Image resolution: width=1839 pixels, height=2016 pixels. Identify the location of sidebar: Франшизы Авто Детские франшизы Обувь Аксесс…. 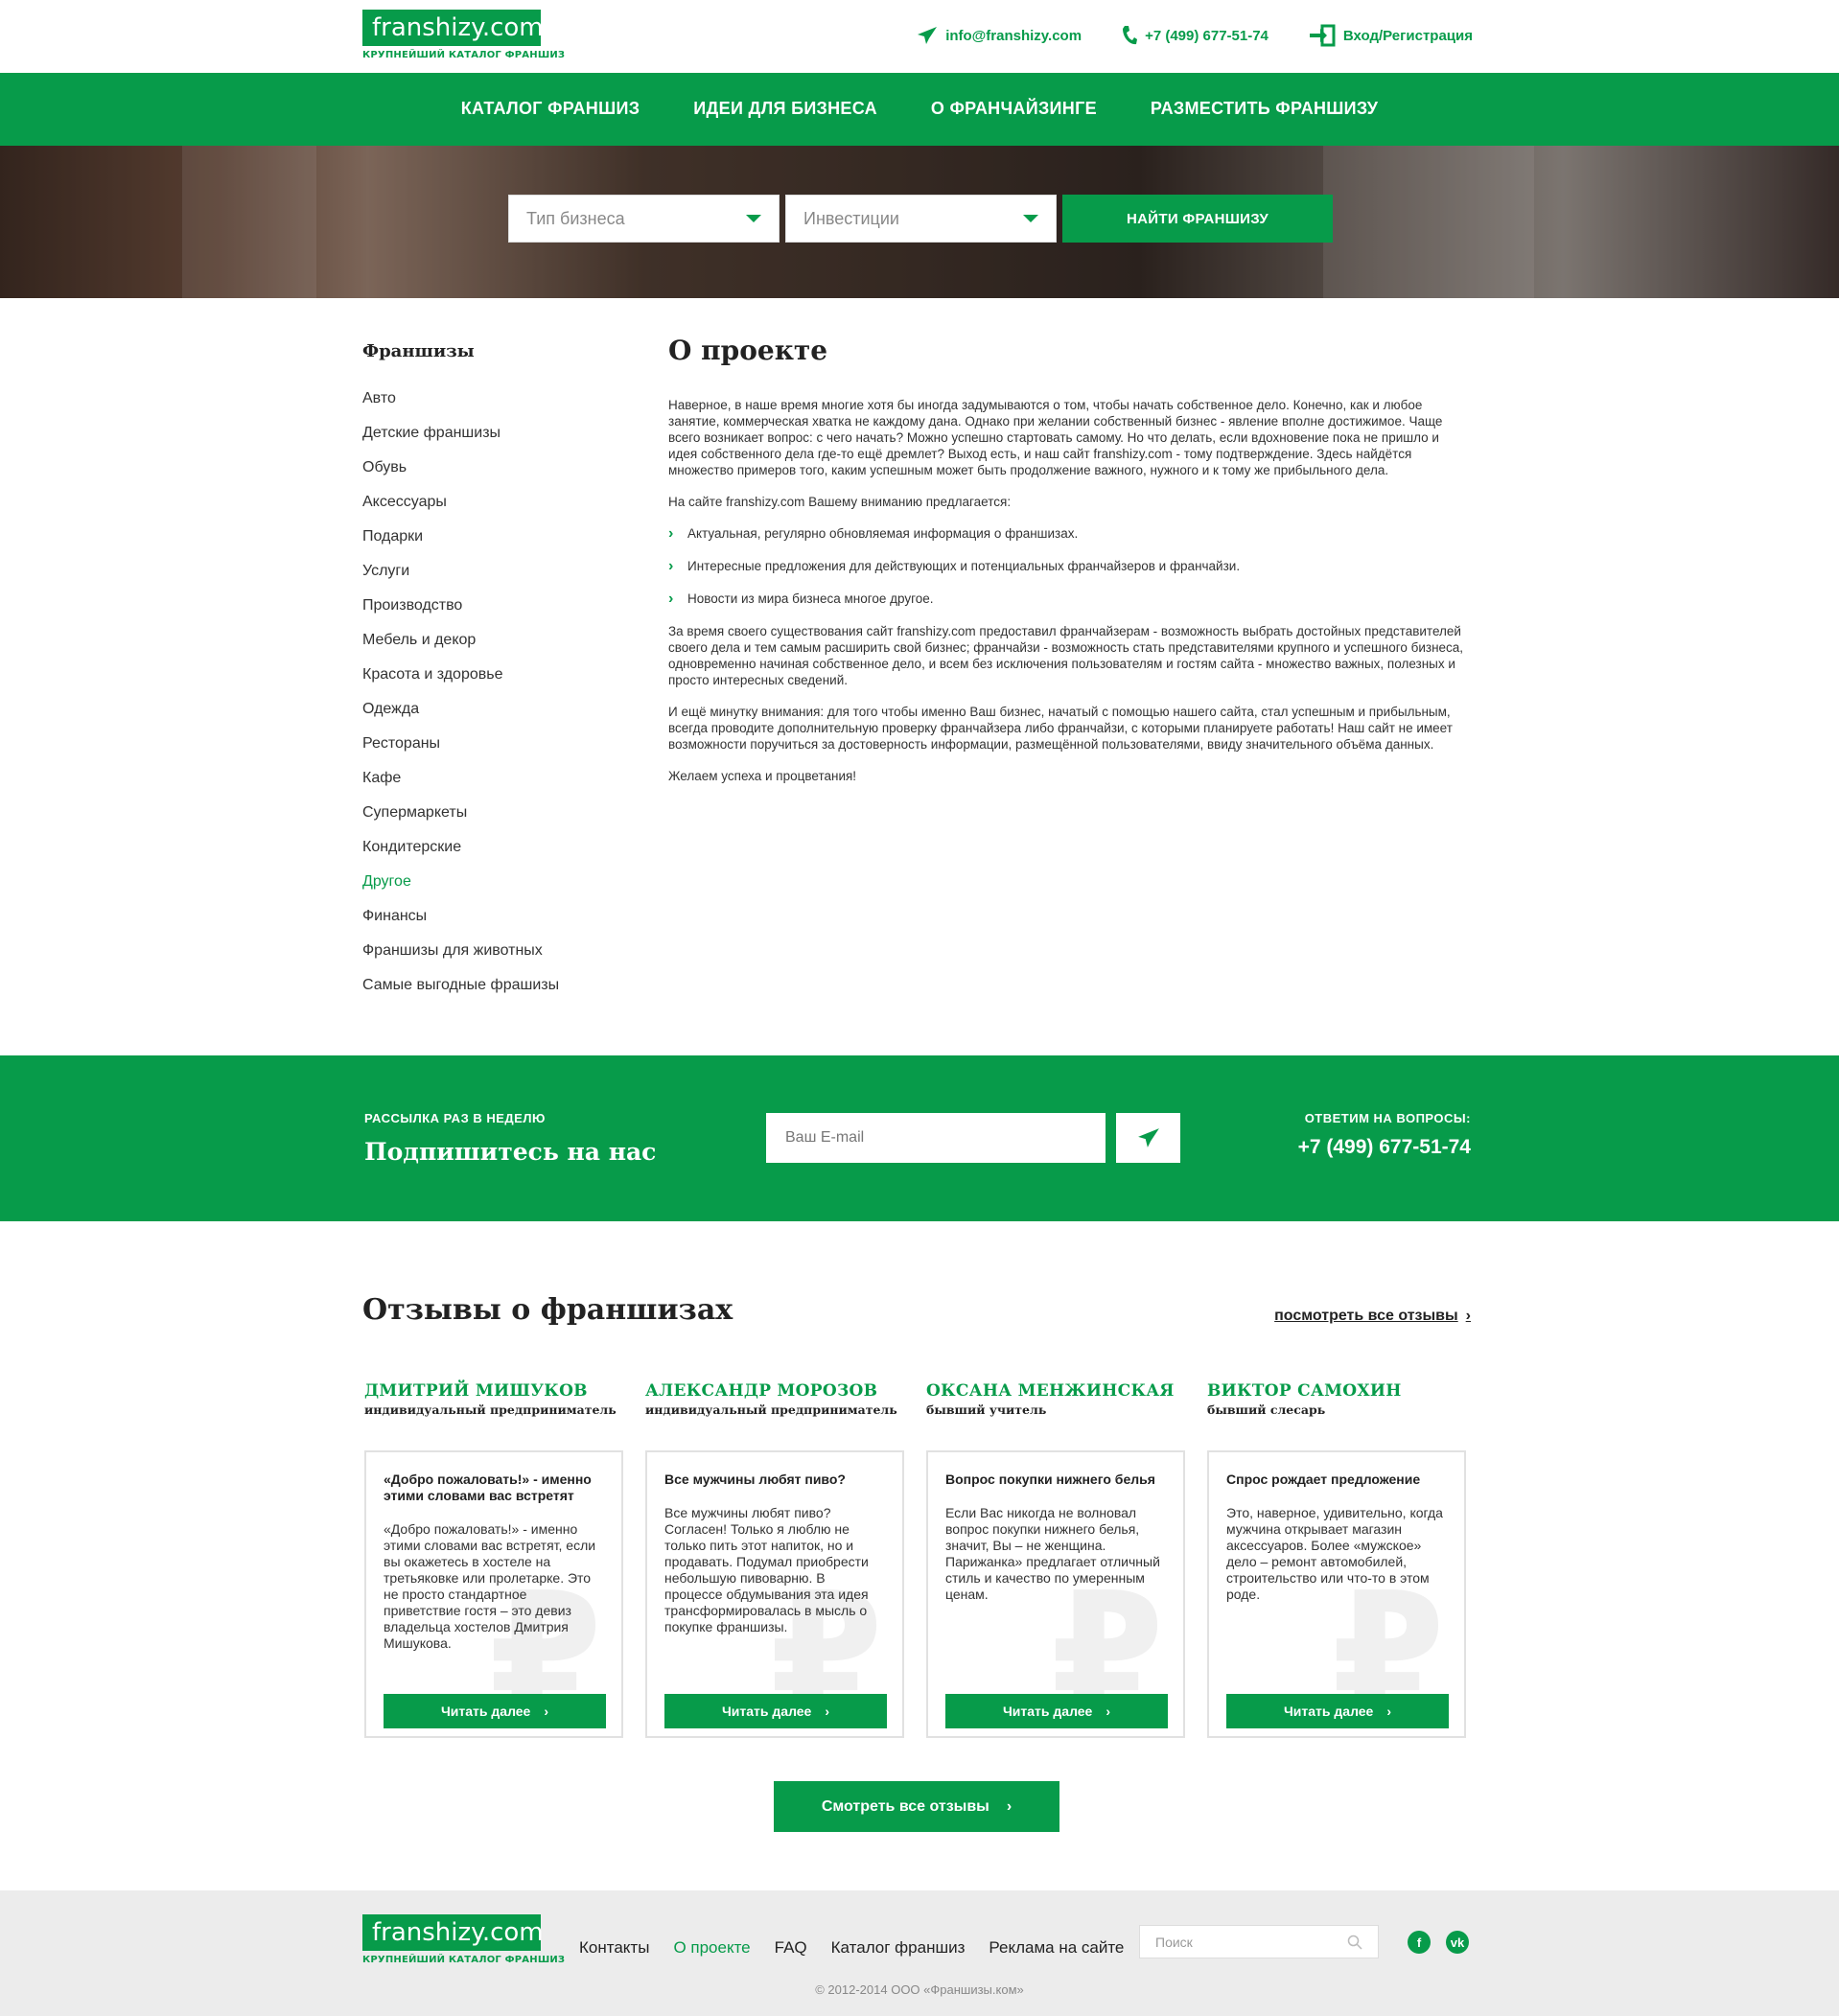
(487, 675).